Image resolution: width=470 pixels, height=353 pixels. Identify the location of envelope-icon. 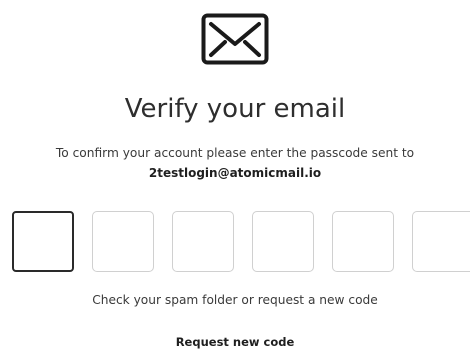
(235, 39).